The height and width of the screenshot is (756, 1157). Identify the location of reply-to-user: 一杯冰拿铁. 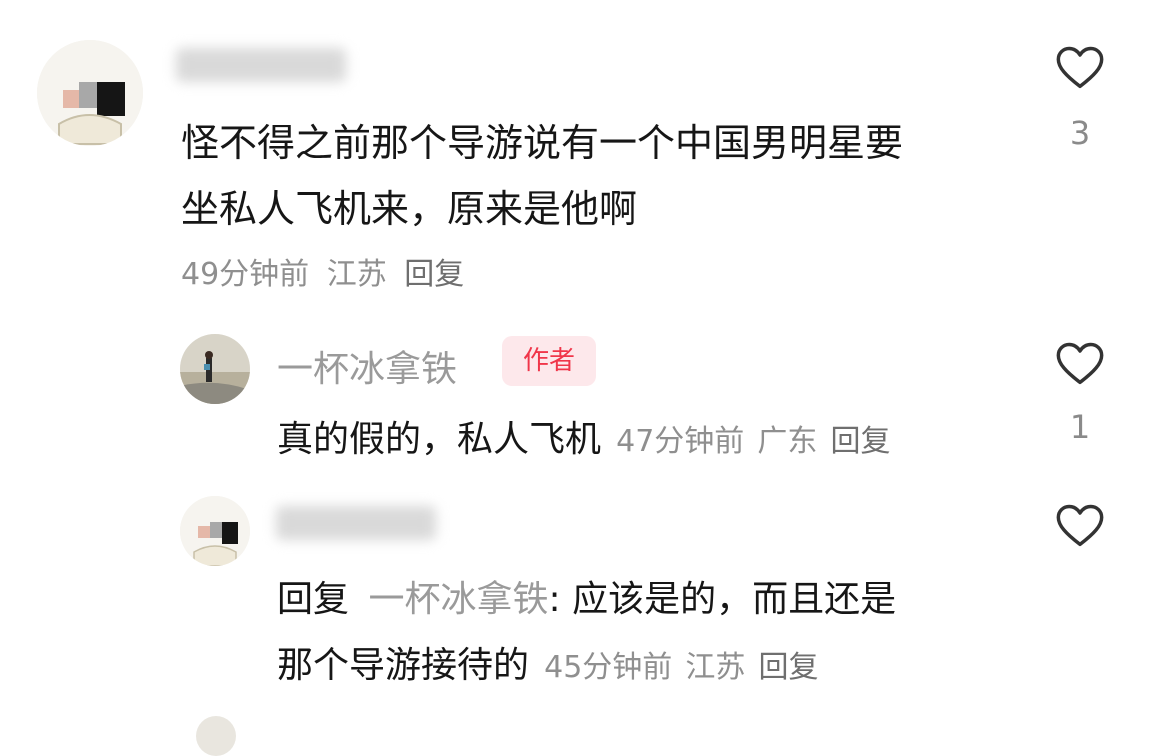
(458, 599).